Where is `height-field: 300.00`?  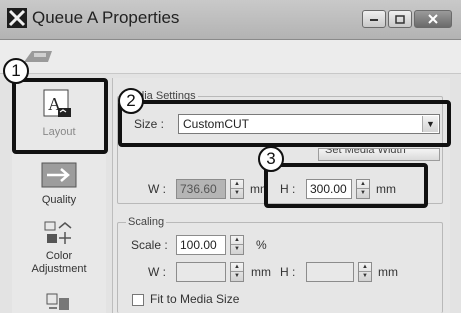
height-field: 300.00 is located at coordinates (329, 189).